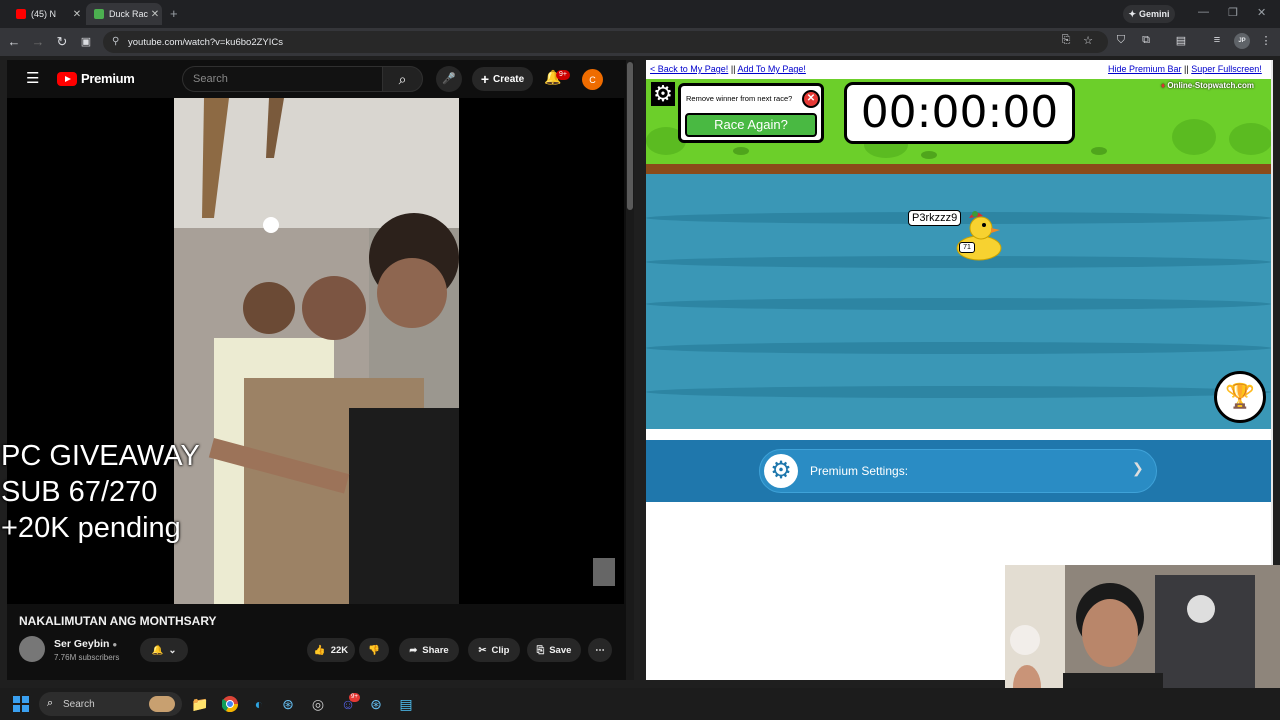  What do you see at coordinates (958, 471) in the screenshot?
I see `premium-settings-toggle: ⚙ Premium Settings: ❯` at bounding box center [958, 471].